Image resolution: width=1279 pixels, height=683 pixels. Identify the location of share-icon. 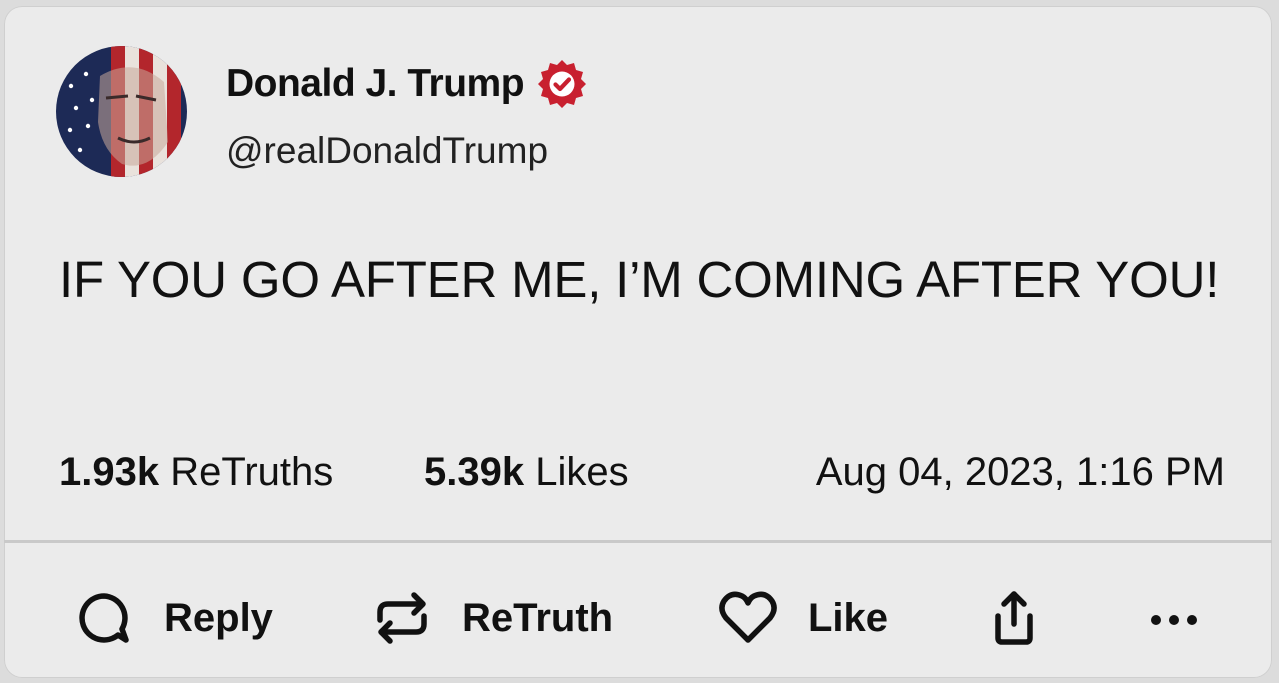
(1014, 618).